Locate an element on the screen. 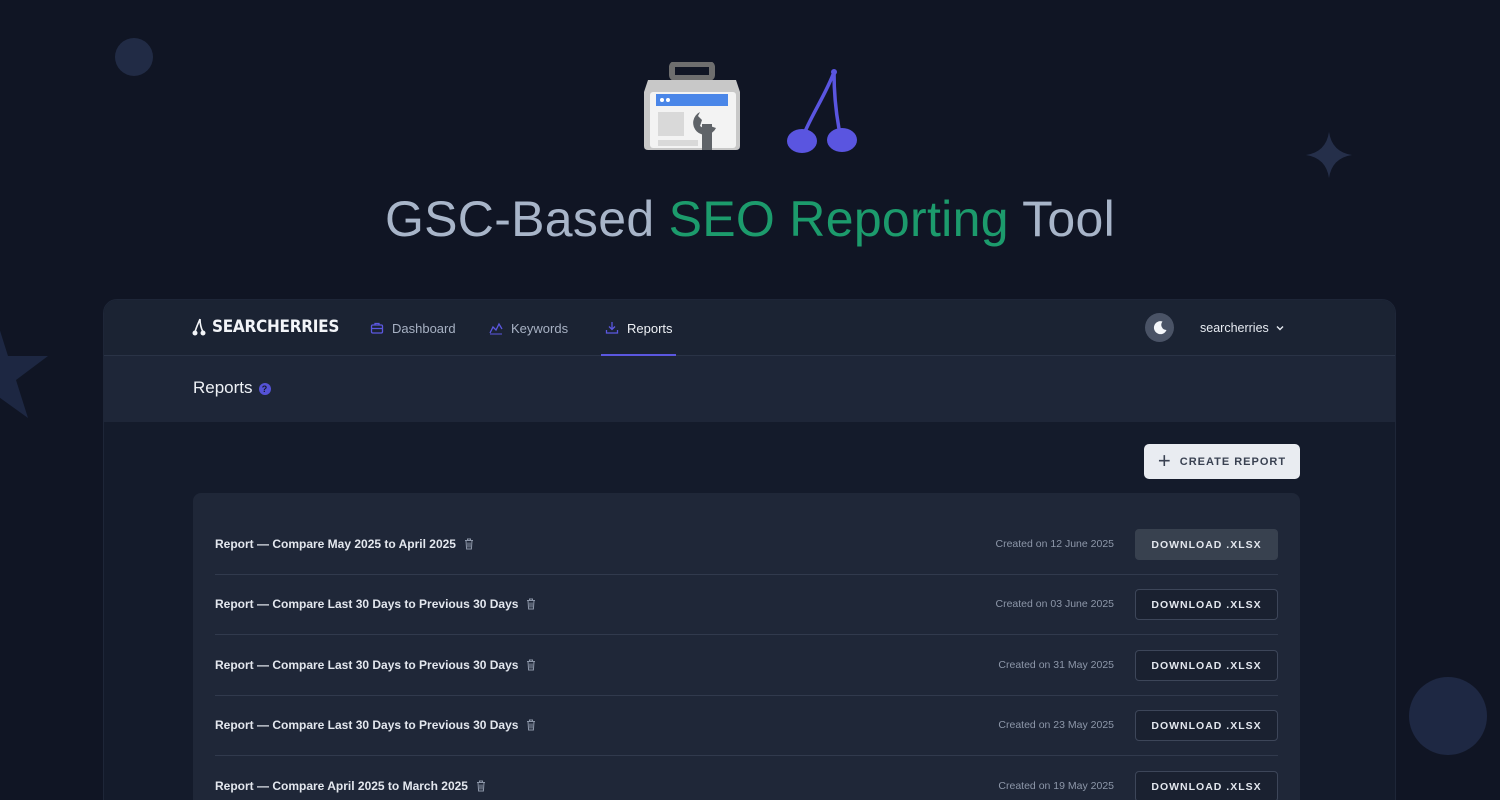  chevron-down-icon is located at coordinates (1280, 328).